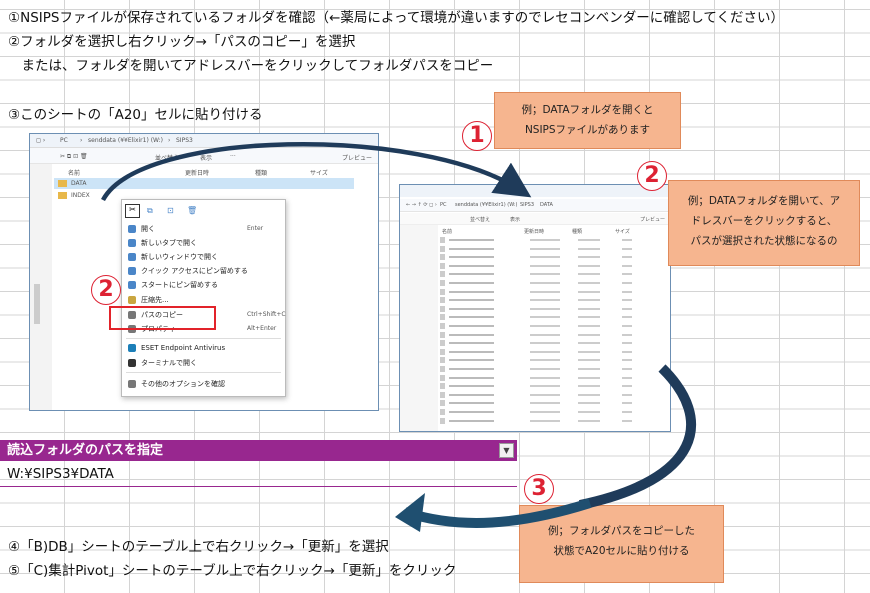 Image resolution: width=870 pixels, height=593 pixels. What do you see at coordinates (497, 513) in the screenshot?
I see `arrow-curve-tail` at bounding box center [497, 513].